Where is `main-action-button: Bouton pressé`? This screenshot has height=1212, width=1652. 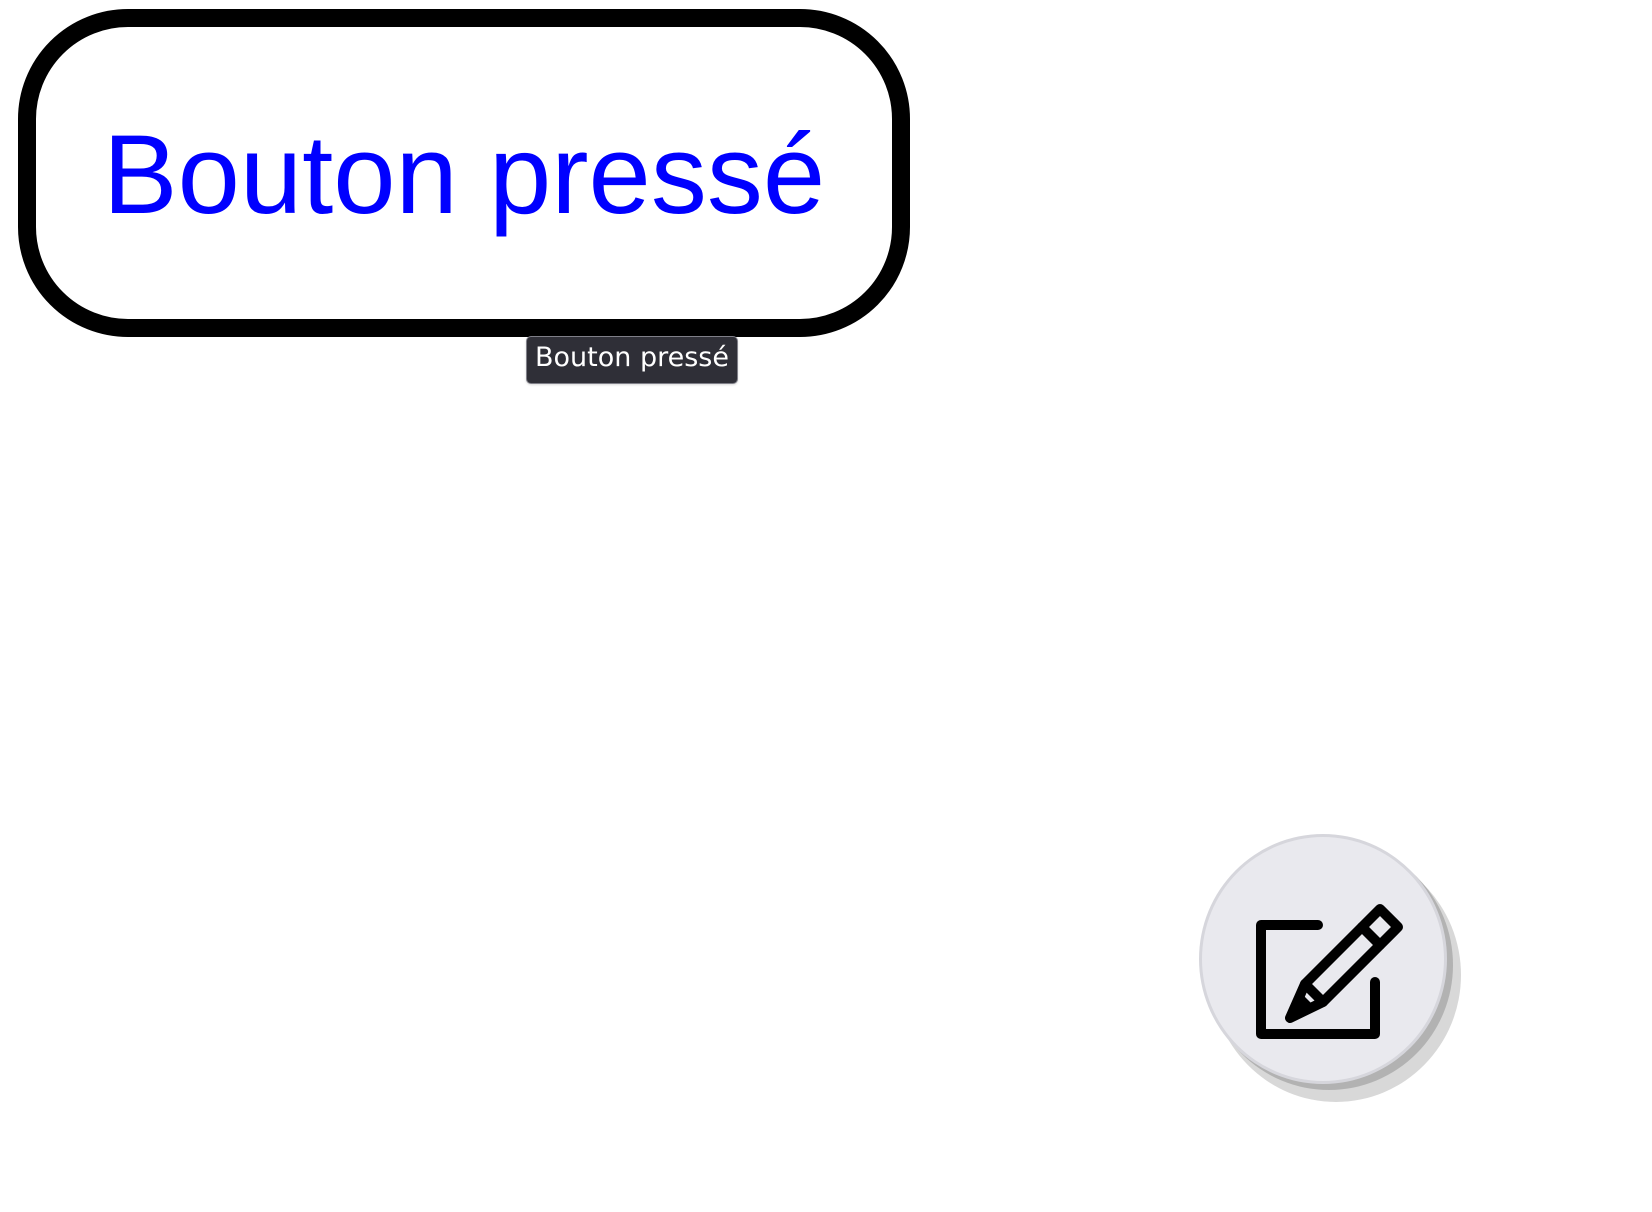
main-action-button: Bouton pressé is located at coordinates (464, 173).